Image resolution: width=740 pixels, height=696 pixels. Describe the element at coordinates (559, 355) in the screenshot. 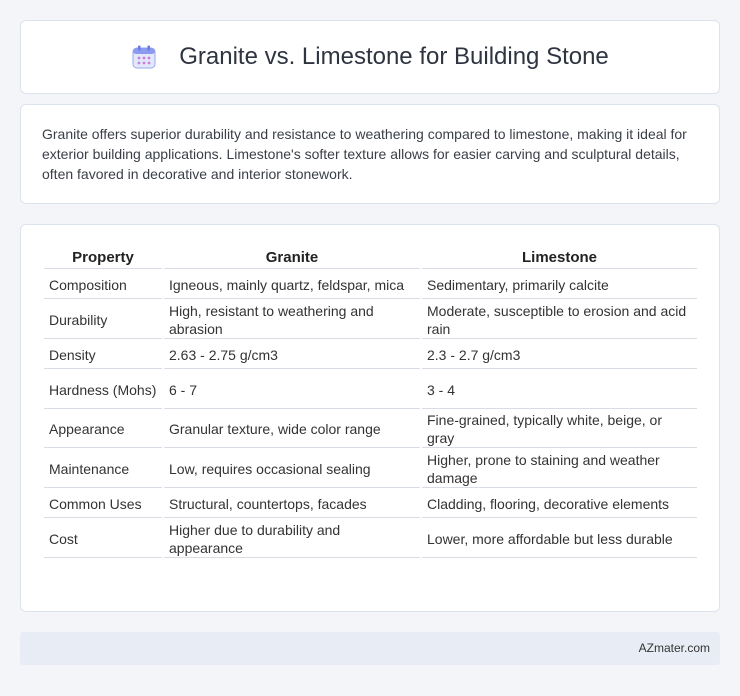

I see `limestone-cell: 2.3 - 2.7 g/cm3` at that location.